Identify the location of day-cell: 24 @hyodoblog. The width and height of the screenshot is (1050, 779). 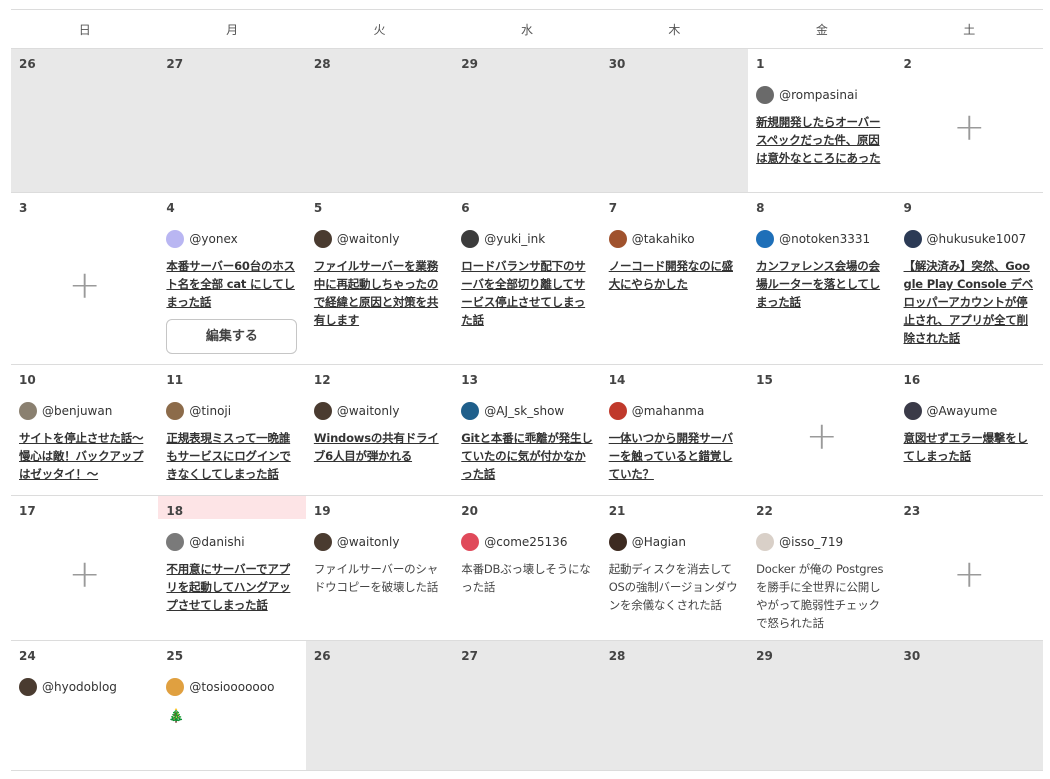
(84, 705).